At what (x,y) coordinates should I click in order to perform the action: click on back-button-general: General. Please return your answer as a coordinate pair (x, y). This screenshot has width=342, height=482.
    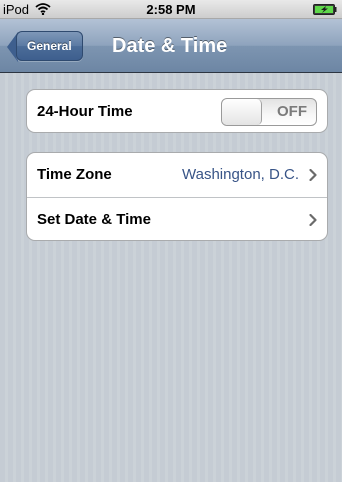
    Looking at the image, I should click on (49, 46).